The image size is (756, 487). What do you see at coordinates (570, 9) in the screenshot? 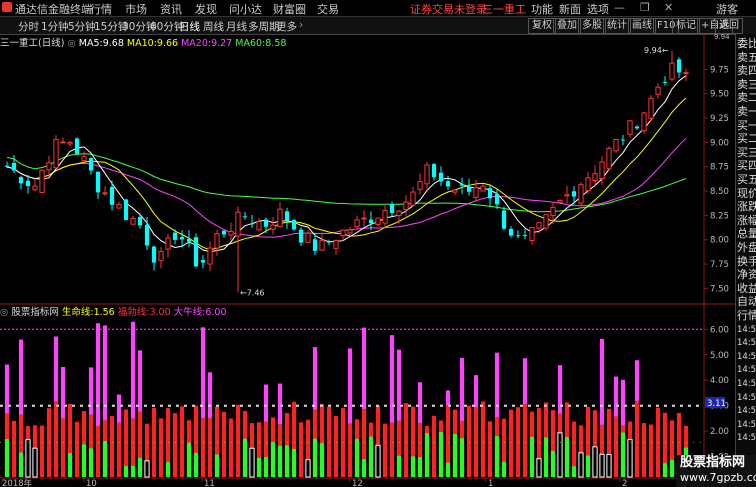
I see `menu-xinmian: 新面` at bounding box center [570, 9].